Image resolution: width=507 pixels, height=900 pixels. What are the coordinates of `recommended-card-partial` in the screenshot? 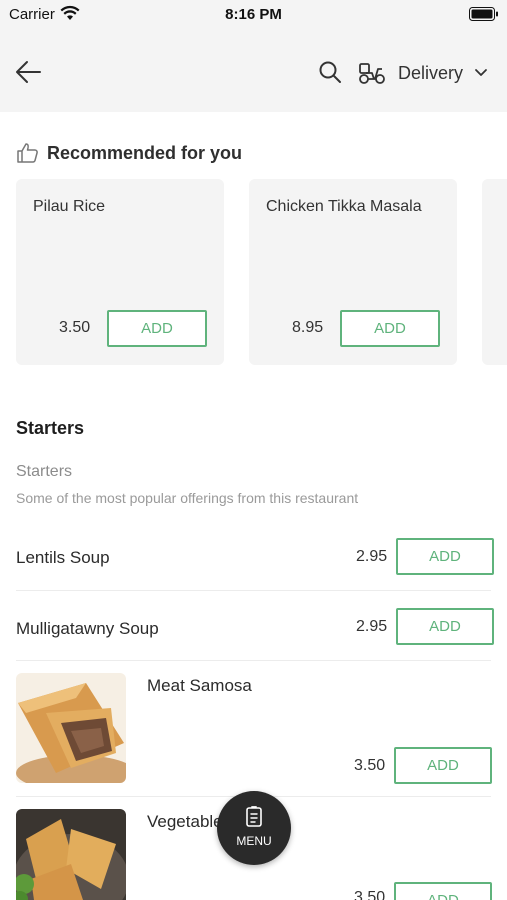 It's located at (494, 272).